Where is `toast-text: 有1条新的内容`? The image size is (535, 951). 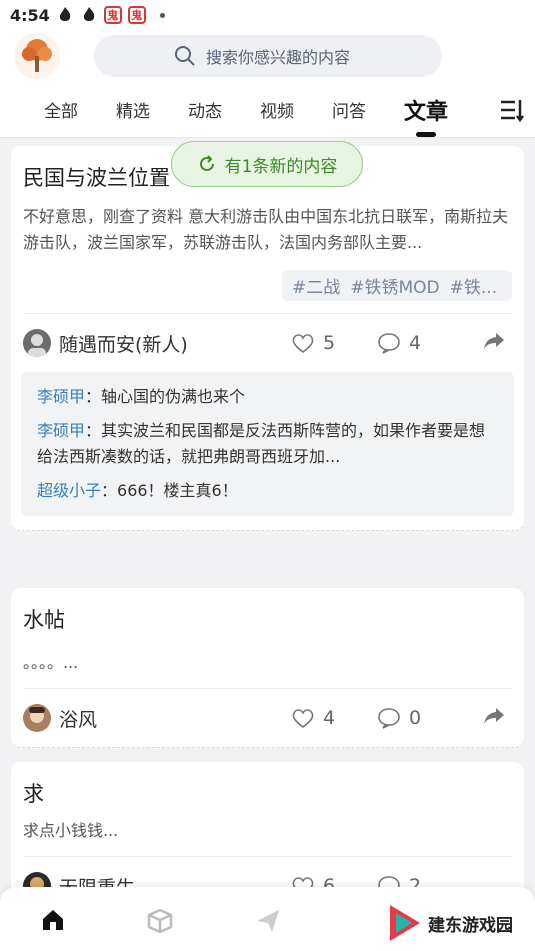 toast-text: 有1条新的内容 is located at coordinates (281, 166).